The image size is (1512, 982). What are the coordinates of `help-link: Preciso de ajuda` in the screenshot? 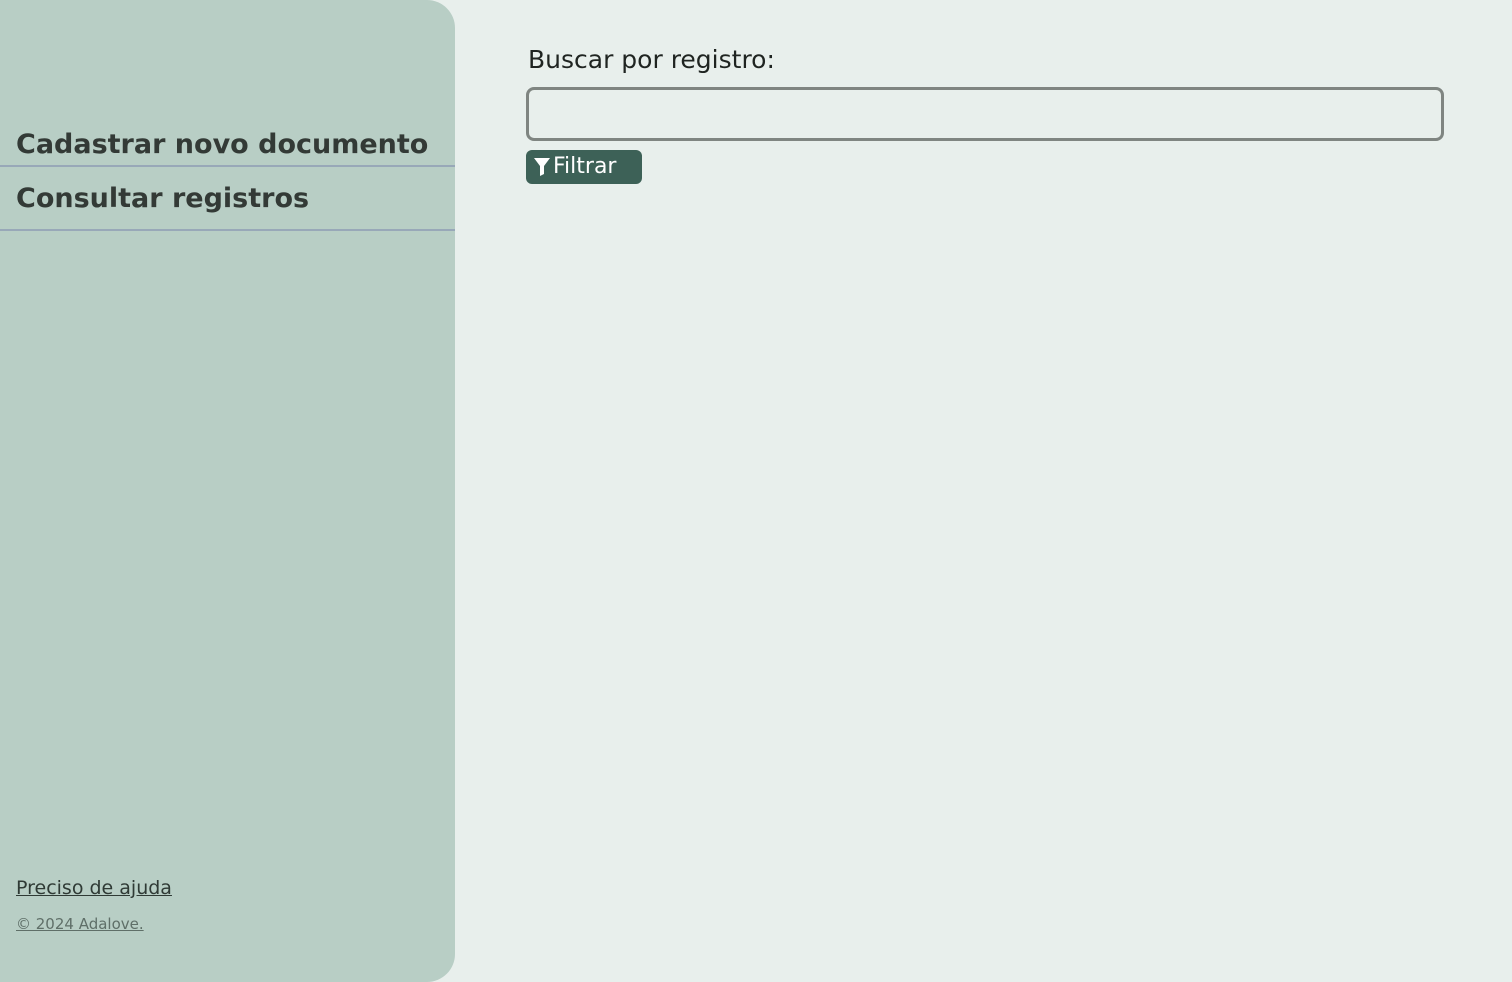 It's located at (94, 888).